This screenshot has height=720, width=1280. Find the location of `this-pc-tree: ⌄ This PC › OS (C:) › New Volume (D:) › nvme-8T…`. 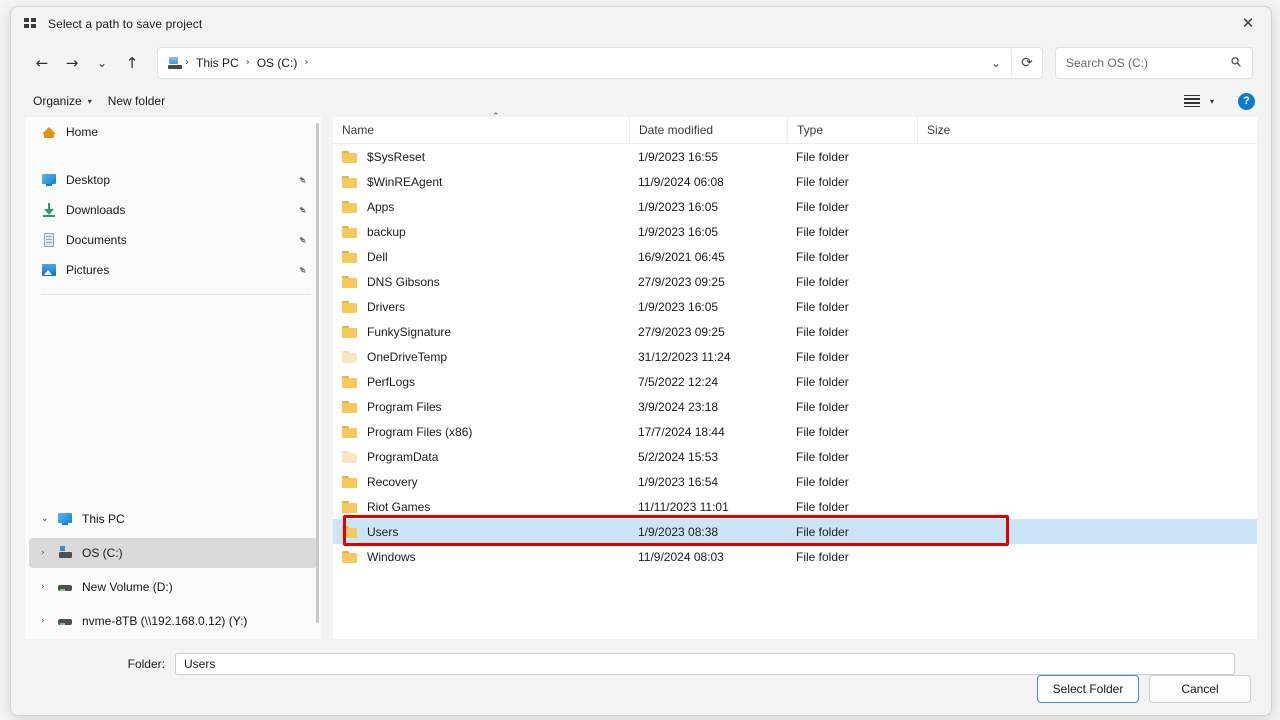

this-pc-tree: ⌄ This PC › OS (C:) › New Volume (D:) › nvme-8T… is located at coordinates (173, 470).